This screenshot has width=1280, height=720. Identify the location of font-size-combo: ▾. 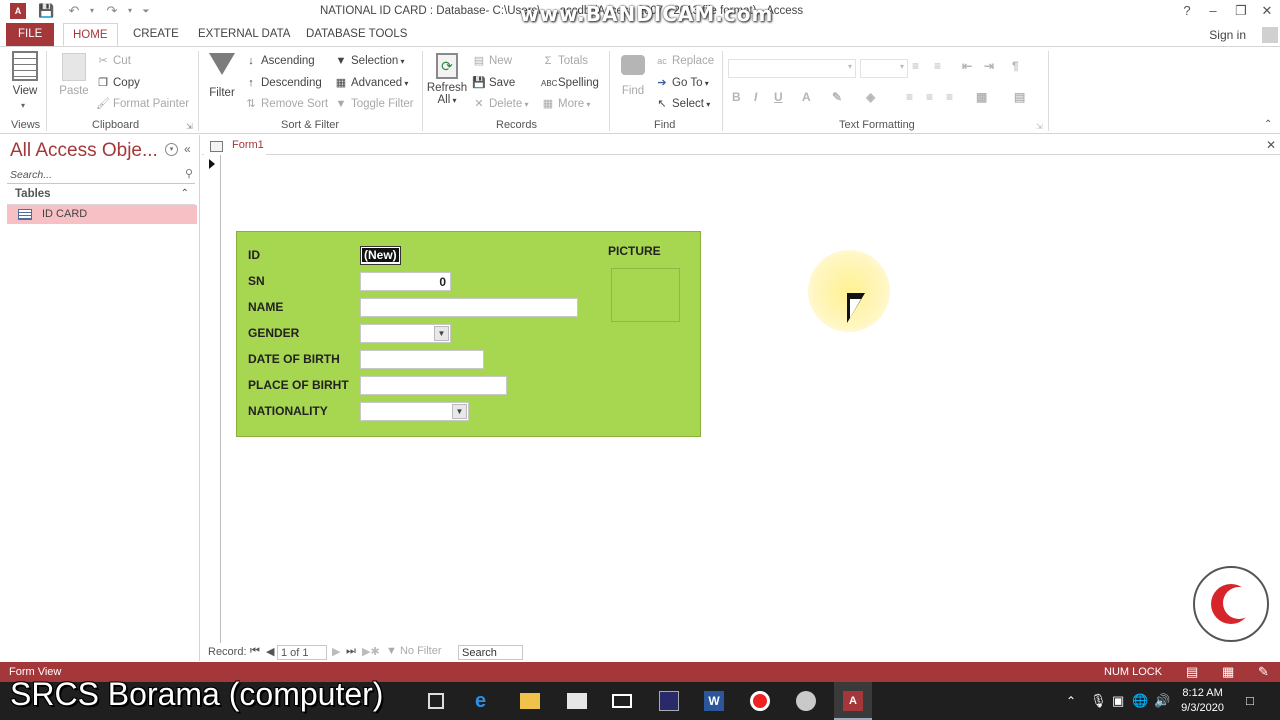
(884, 68).